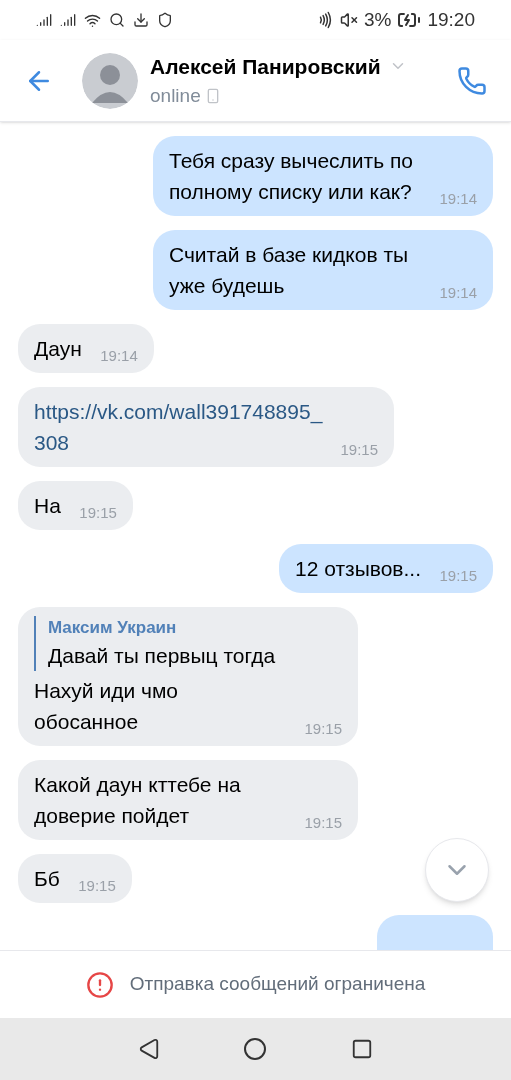 The image size is (511, 1080). What do you see at coordinates (110, 80) in the screenshot?
I see `avatar` at bounding box center [110, 80].